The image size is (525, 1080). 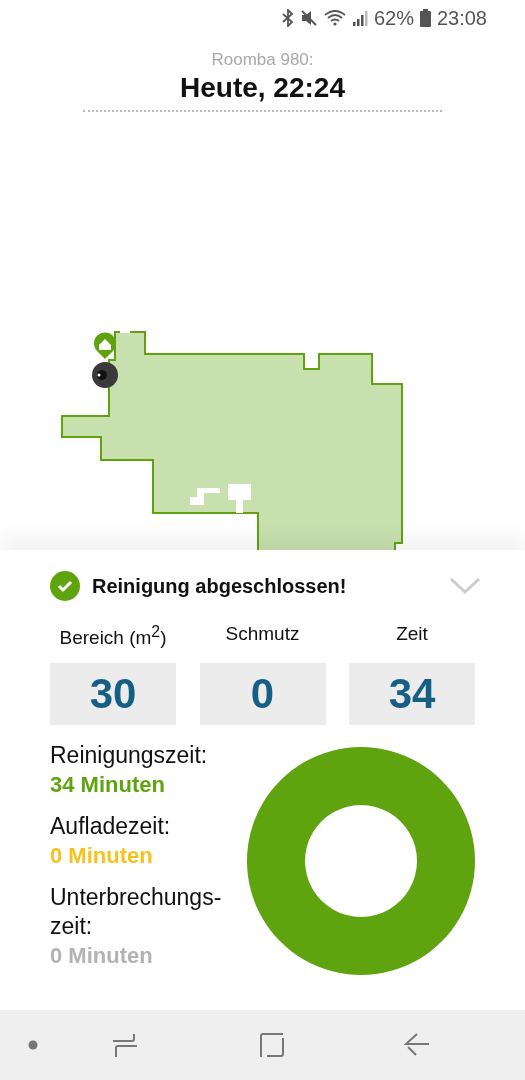 I want to click on mute-icon, so click(x=308, y=18).